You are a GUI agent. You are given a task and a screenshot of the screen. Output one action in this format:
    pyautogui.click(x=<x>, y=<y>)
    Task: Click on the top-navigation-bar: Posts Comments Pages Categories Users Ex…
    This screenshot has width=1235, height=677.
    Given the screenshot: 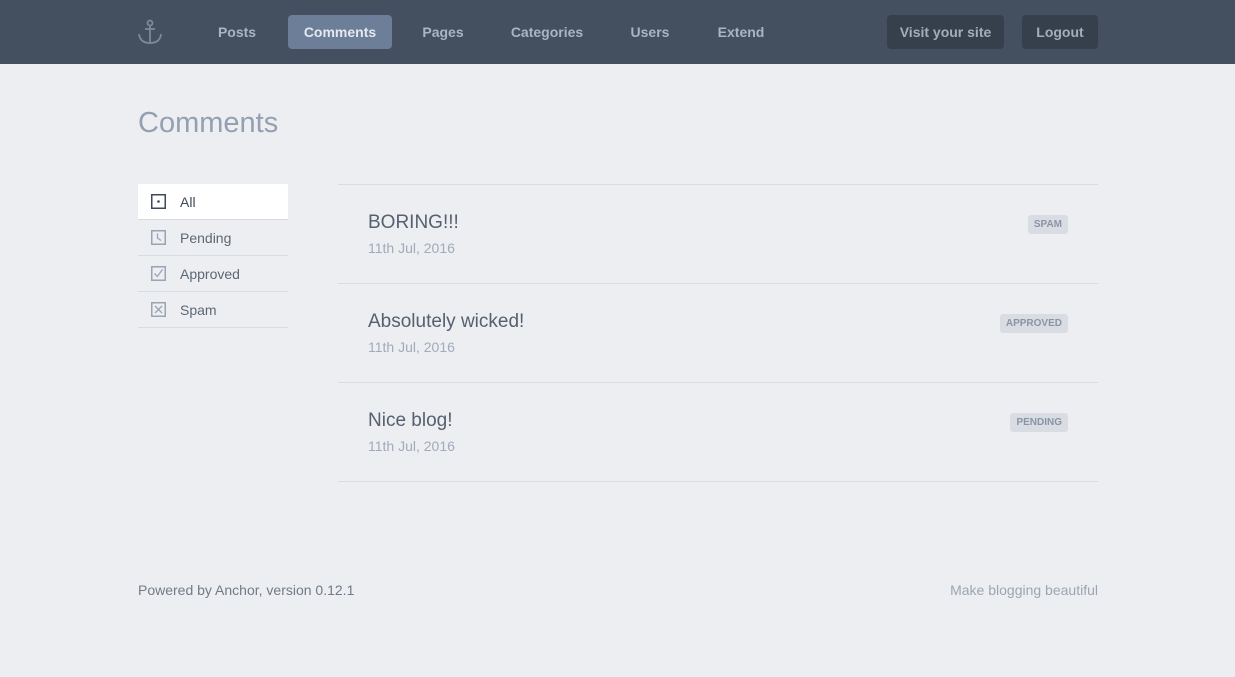 What is the action you would take?
    pyautogui.click(x=617, y=32)
    